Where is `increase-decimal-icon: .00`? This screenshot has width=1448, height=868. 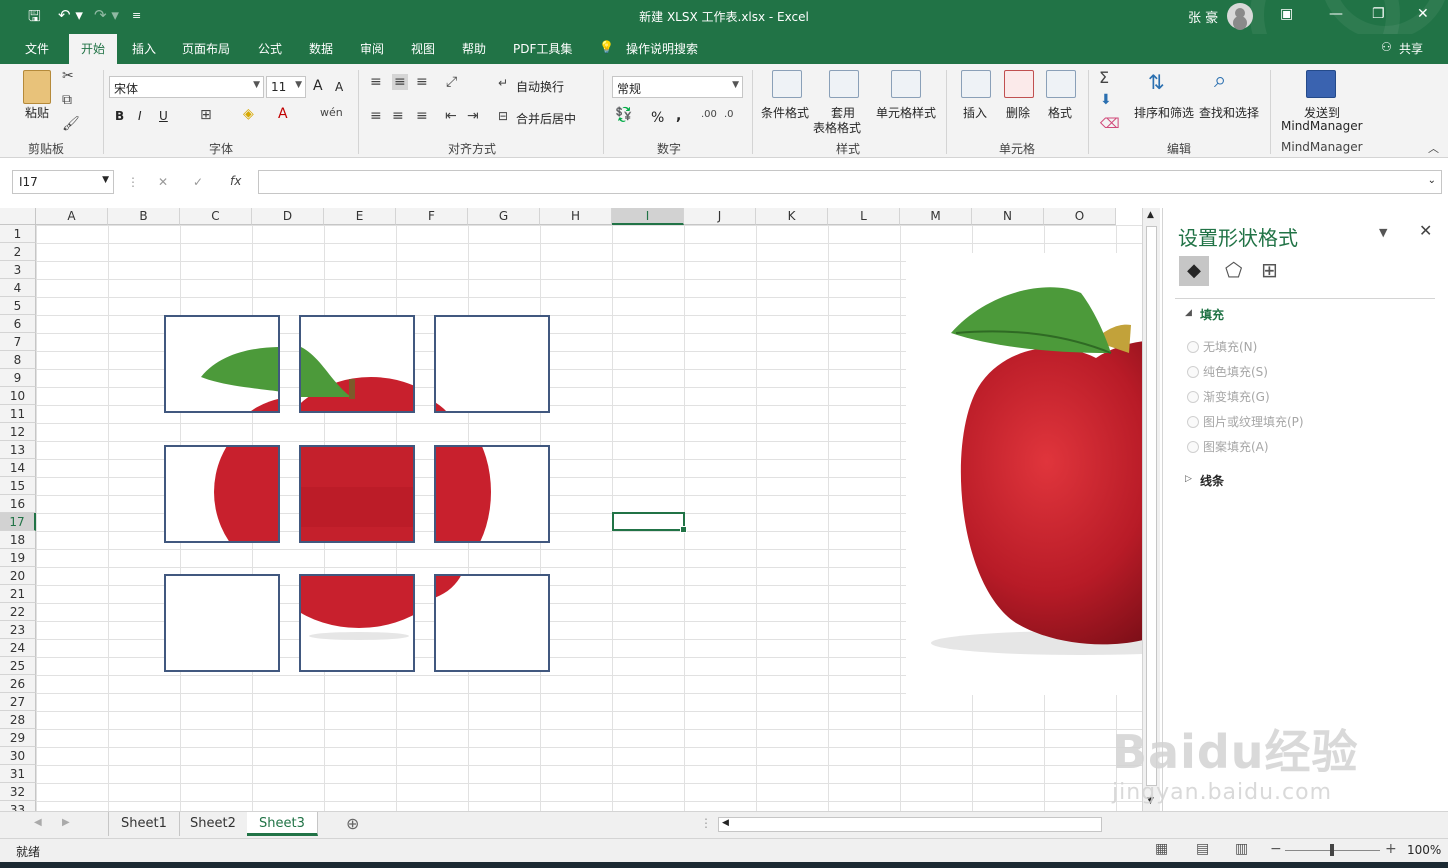
increase-decimal-icon: .00 is located at coordinates (709, 114).